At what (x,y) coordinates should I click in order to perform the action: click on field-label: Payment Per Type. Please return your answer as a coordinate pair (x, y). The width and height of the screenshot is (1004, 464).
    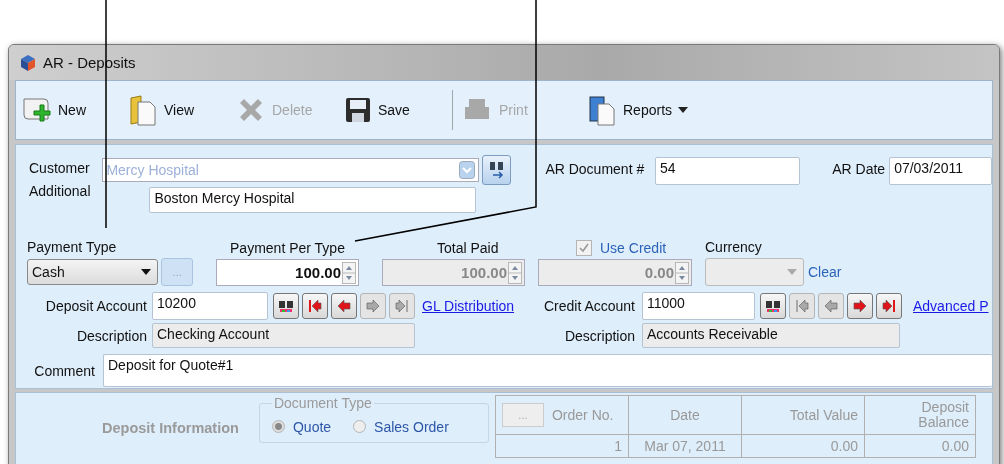
    Looking at the image, I should click on (287, 248).